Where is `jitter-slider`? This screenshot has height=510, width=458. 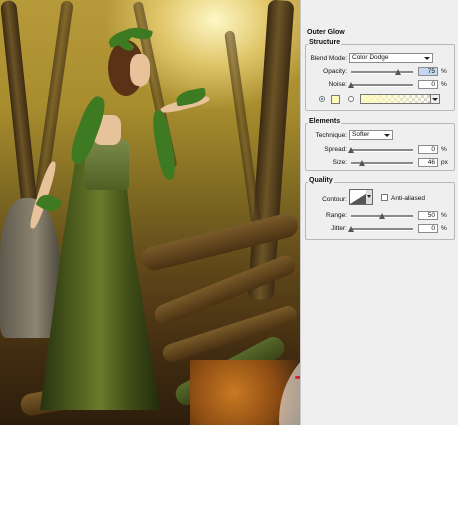 jitter-slider is located at coordinates (380, 229).